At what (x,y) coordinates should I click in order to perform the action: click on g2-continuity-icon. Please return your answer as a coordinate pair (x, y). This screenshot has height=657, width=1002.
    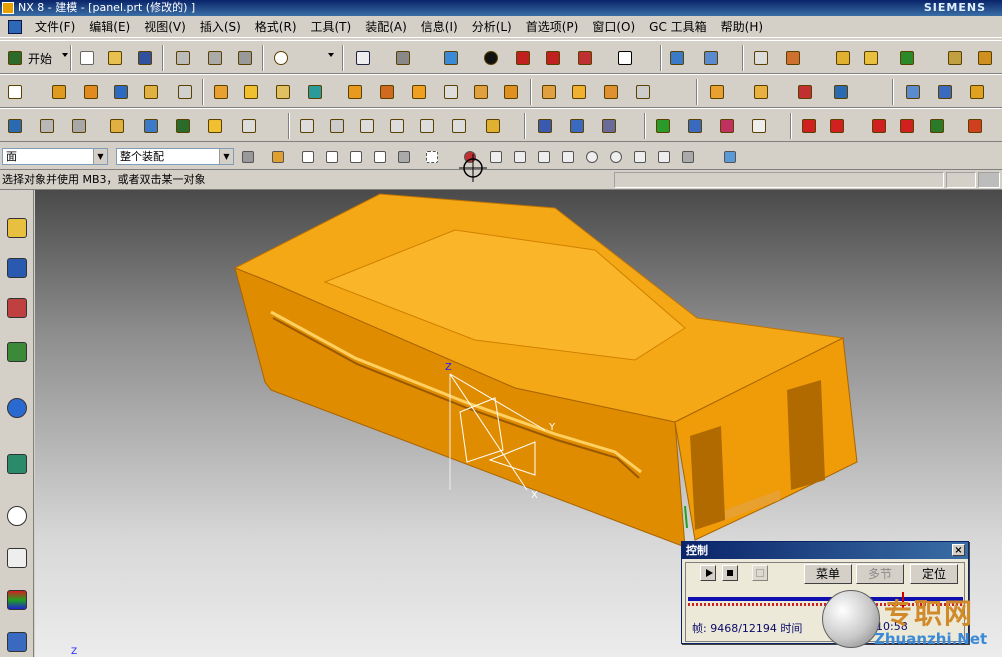
    Looking at the image, I should click on (427, 126).